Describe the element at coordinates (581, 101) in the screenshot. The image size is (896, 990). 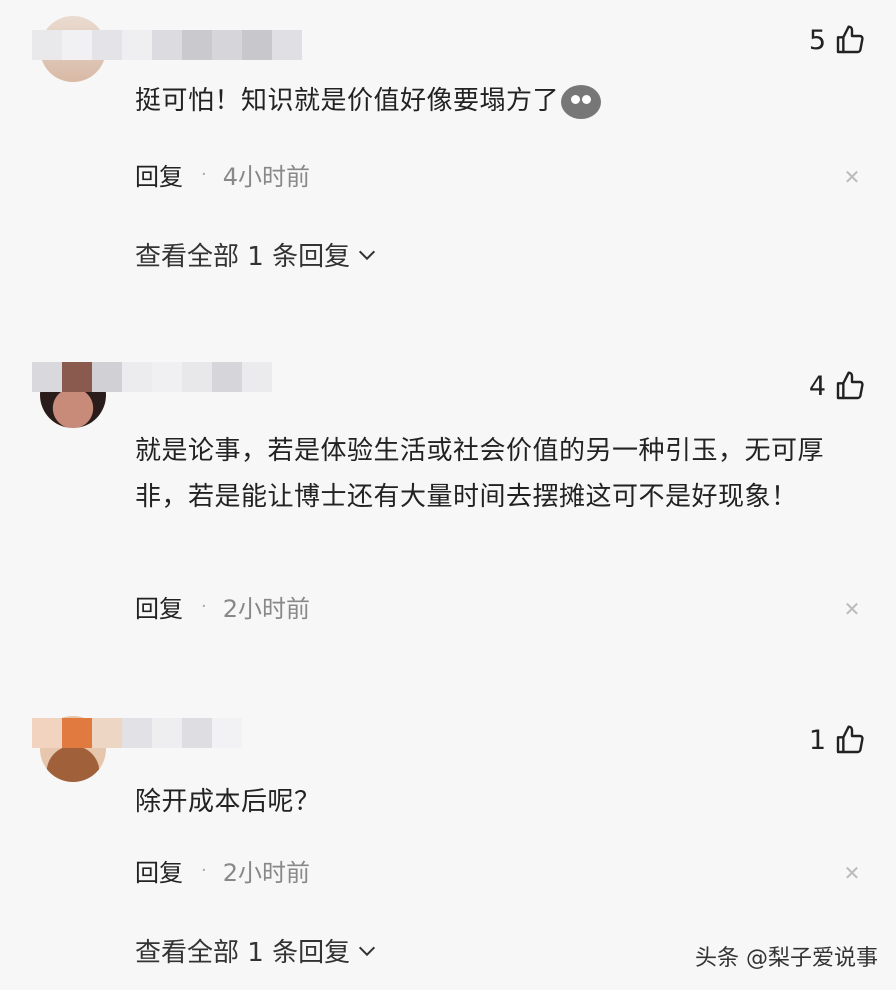
I see `shocked-face-emoji-icon` at that location.